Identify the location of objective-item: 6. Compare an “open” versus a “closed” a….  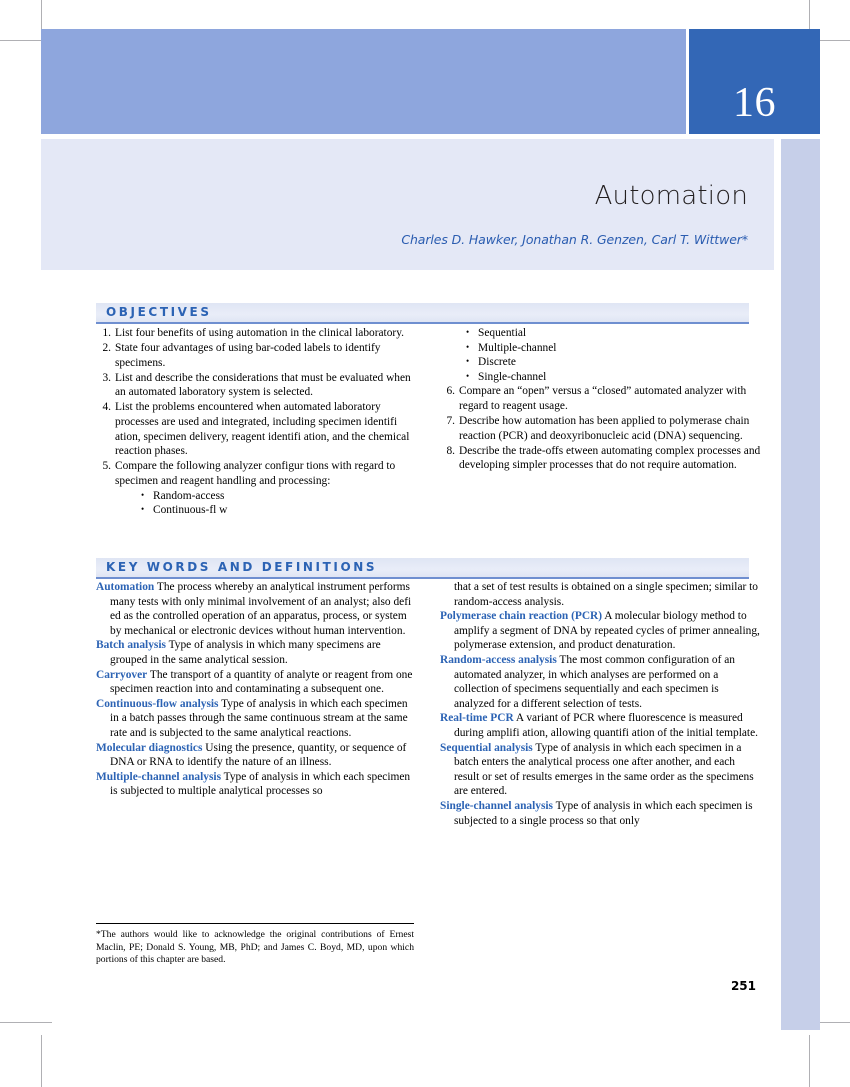
(601, 398).